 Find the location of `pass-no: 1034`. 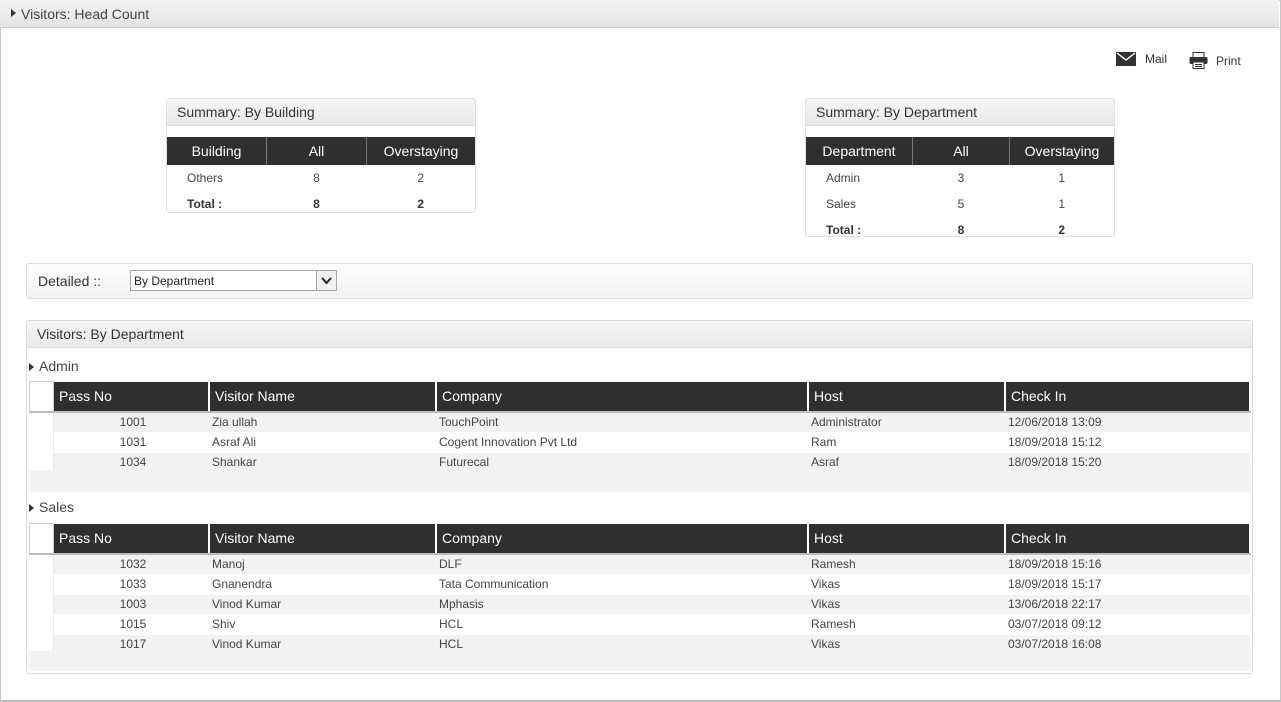

pass-no: 1034 is located at coordinates (131, 462).